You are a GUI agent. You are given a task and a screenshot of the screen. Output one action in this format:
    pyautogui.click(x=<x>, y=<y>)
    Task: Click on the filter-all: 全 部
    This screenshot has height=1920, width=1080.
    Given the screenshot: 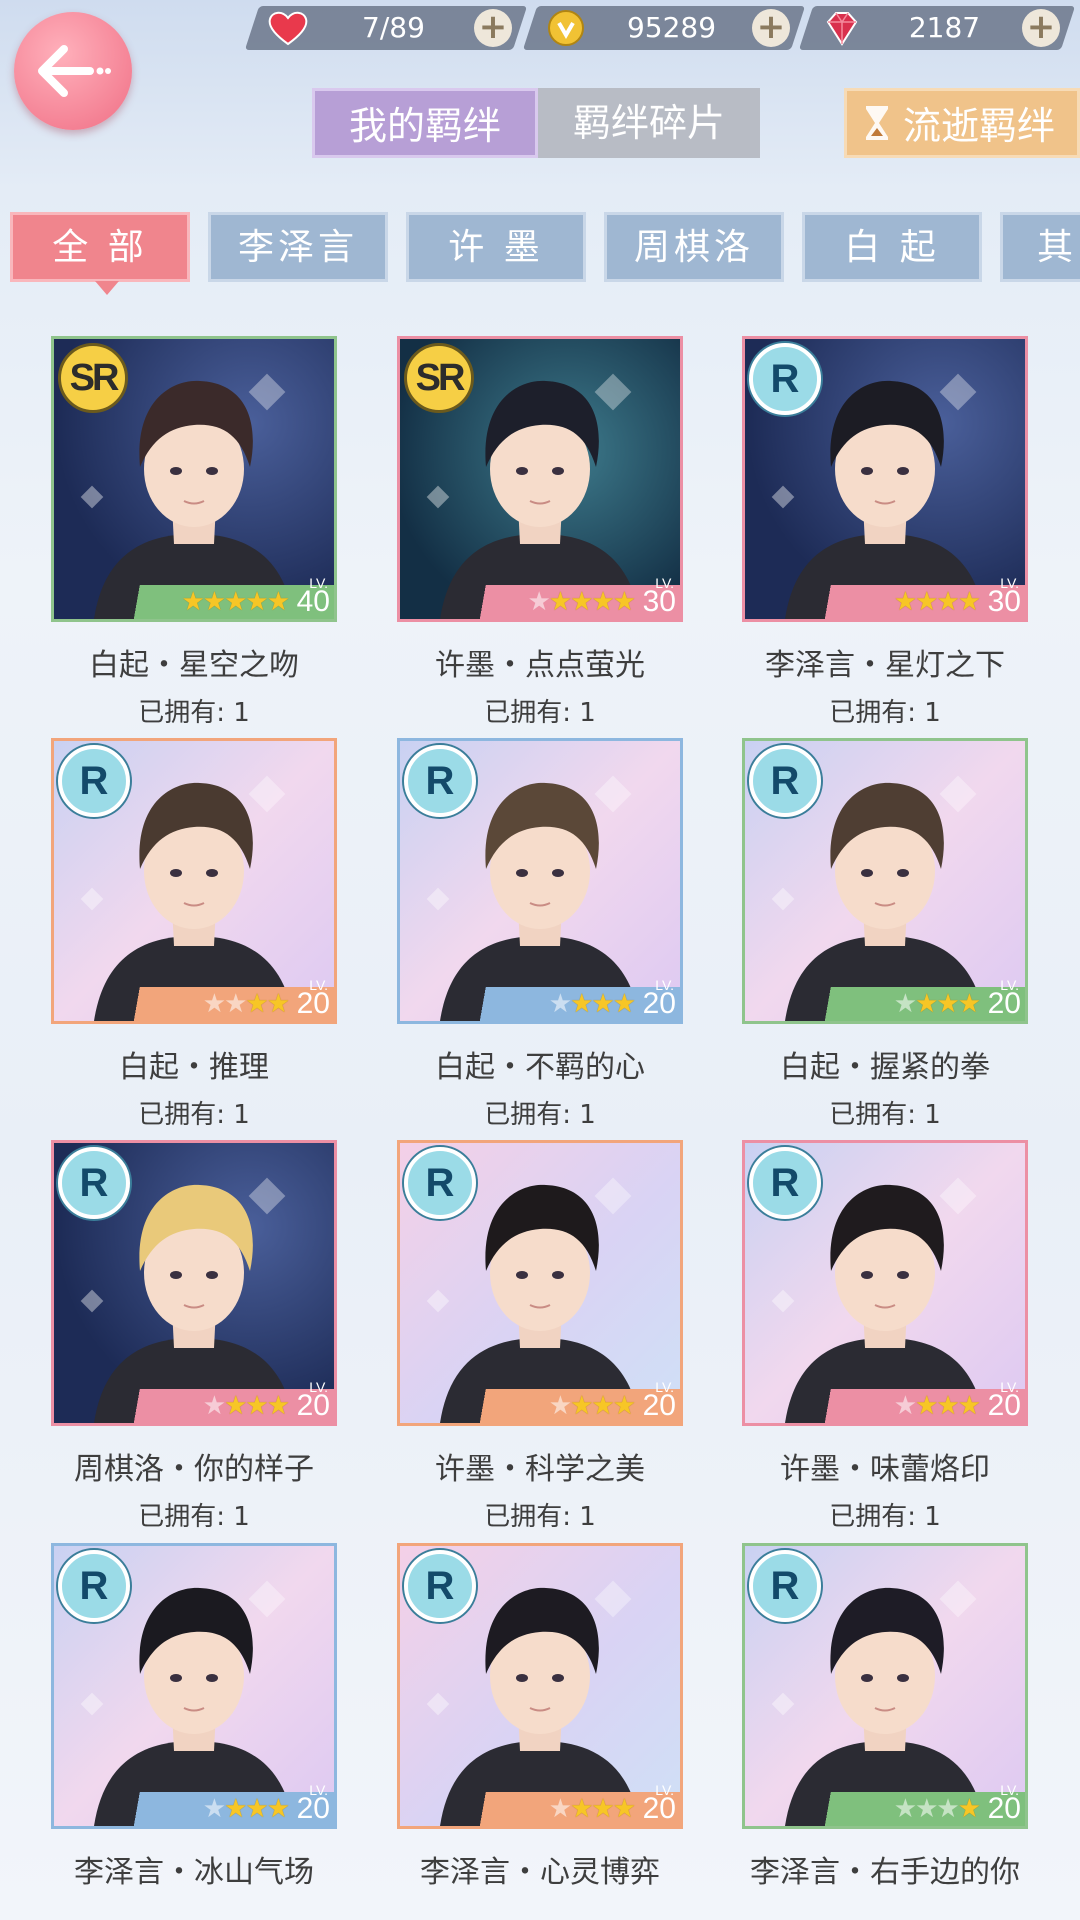 What is the action you would take?
    pyautogui.click(x=100, y=253)
    